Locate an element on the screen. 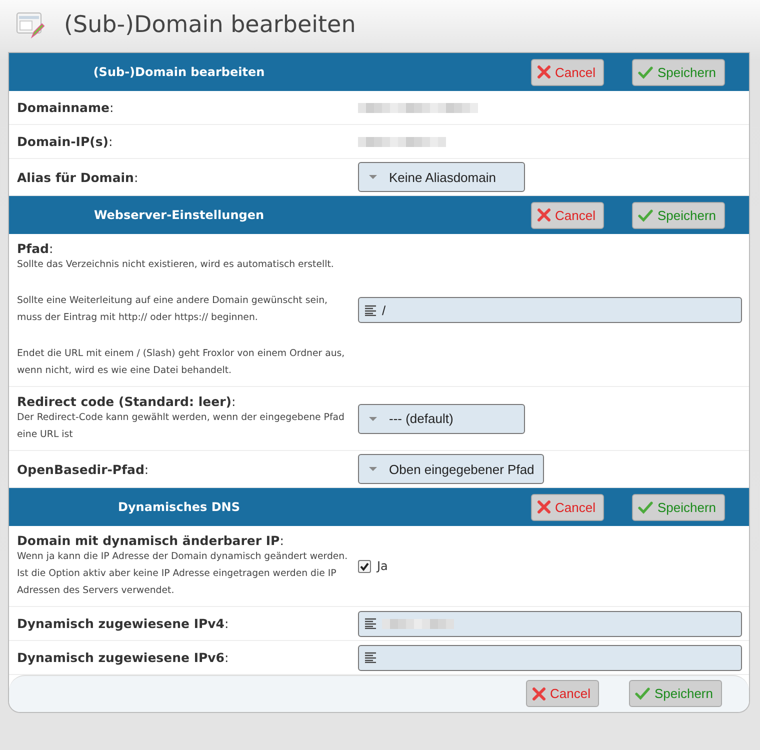 This screenshot has height=750, width=760. field-label: Dynamisch zugewiesene IPv6: is located at coordinates (123, 657).